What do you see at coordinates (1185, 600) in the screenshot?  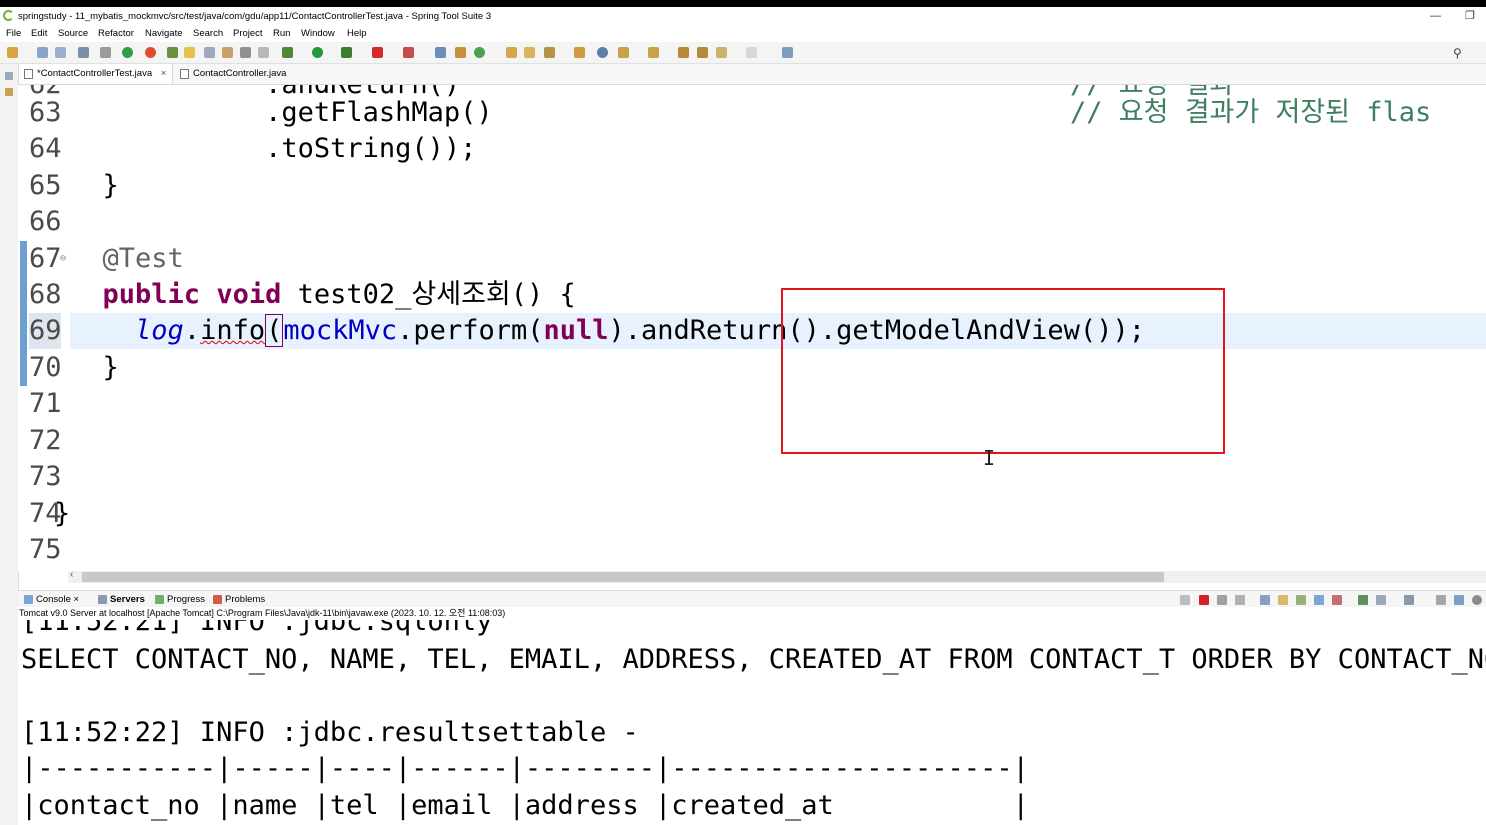 I see `relaunch-icon` at bounding box center [1185, 600].